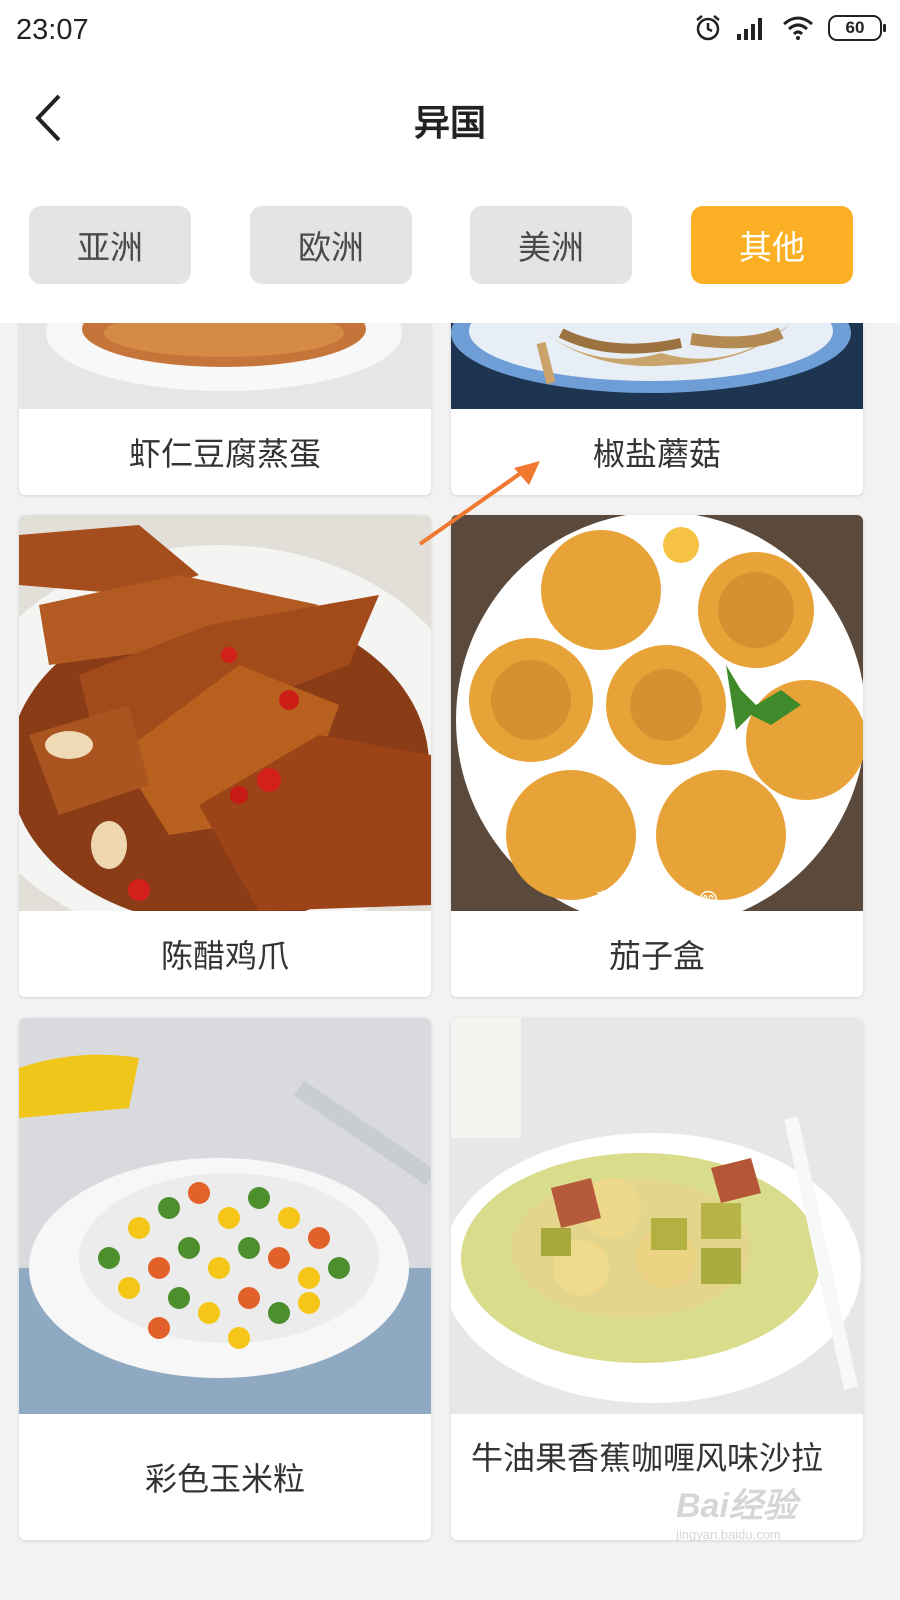  I want to click on alarm-icon, so click(708, 28).